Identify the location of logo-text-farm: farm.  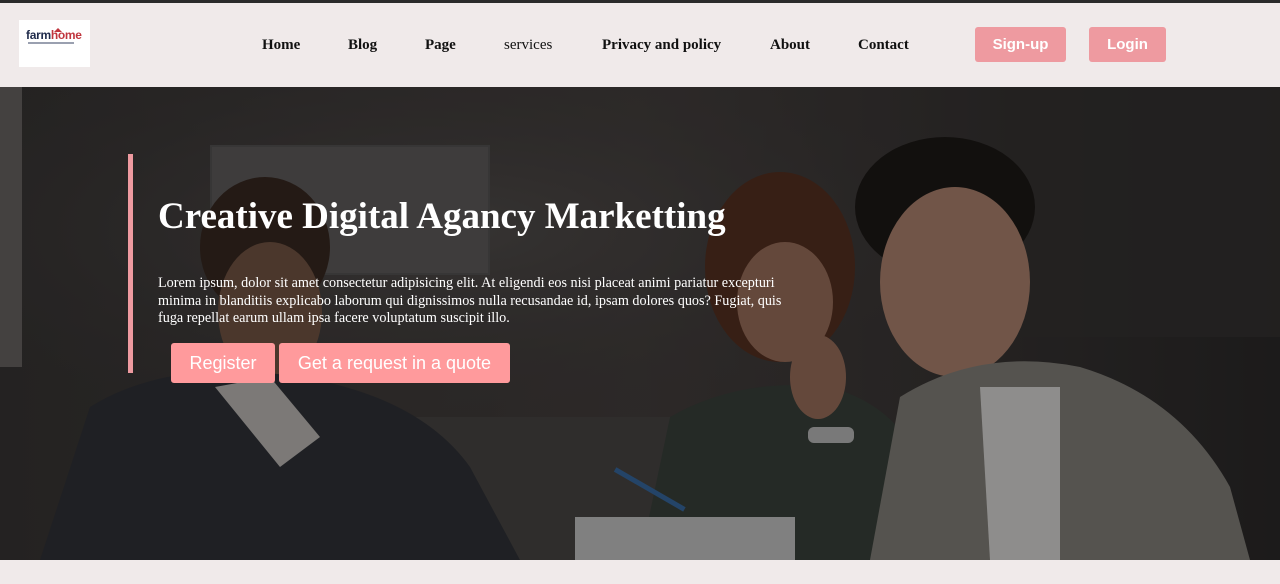
(38, 35).